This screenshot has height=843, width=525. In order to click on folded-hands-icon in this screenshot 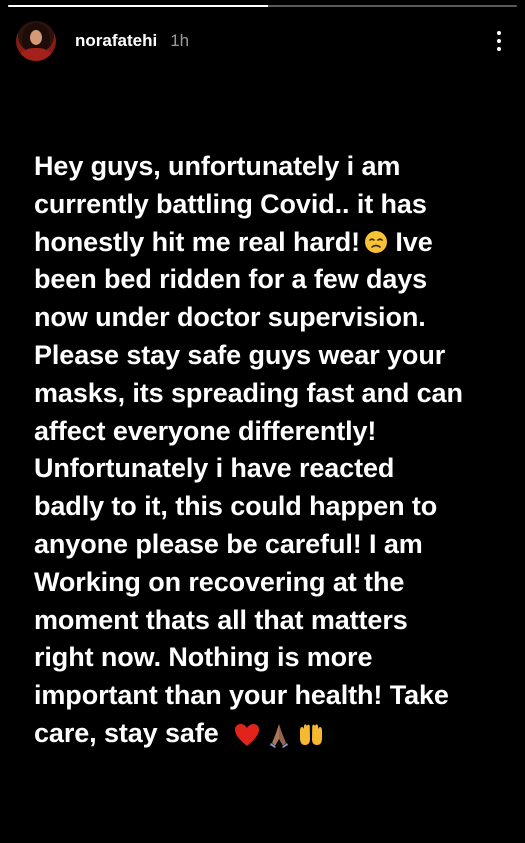, I will do `click(278, 735)`.